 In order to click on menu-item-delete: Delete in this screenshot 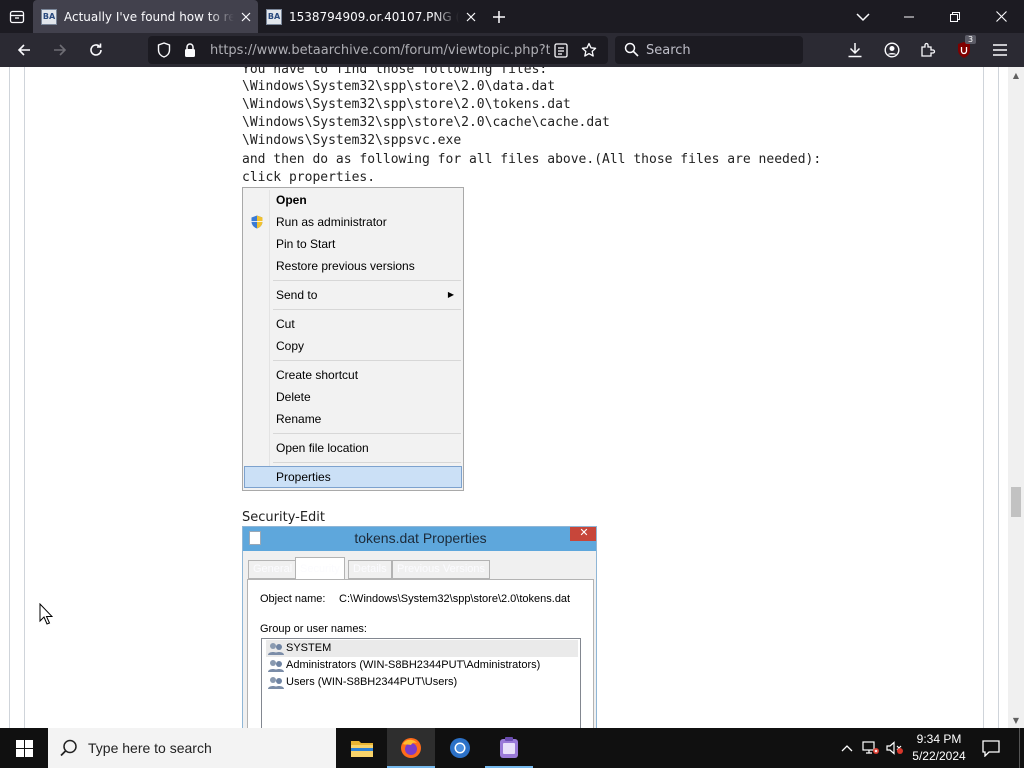, I will do `click(293, 397)`.